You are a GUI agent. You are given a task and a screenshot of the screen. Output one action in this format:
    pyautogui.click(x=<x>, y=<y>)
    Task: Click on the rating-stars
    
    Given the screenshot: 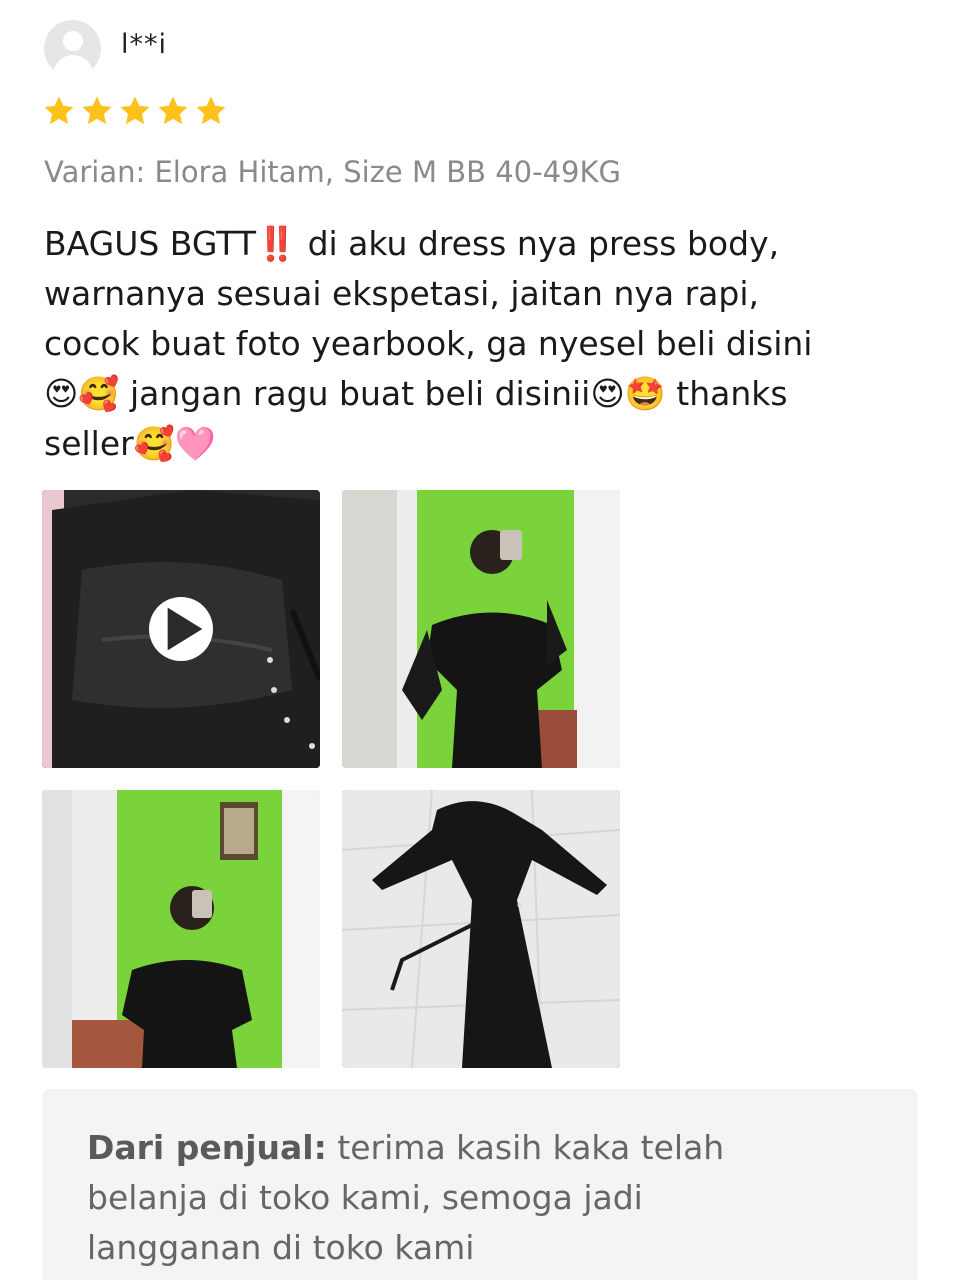 What is the action you would take?
    pyautogui.click(x=135, y=114)
    